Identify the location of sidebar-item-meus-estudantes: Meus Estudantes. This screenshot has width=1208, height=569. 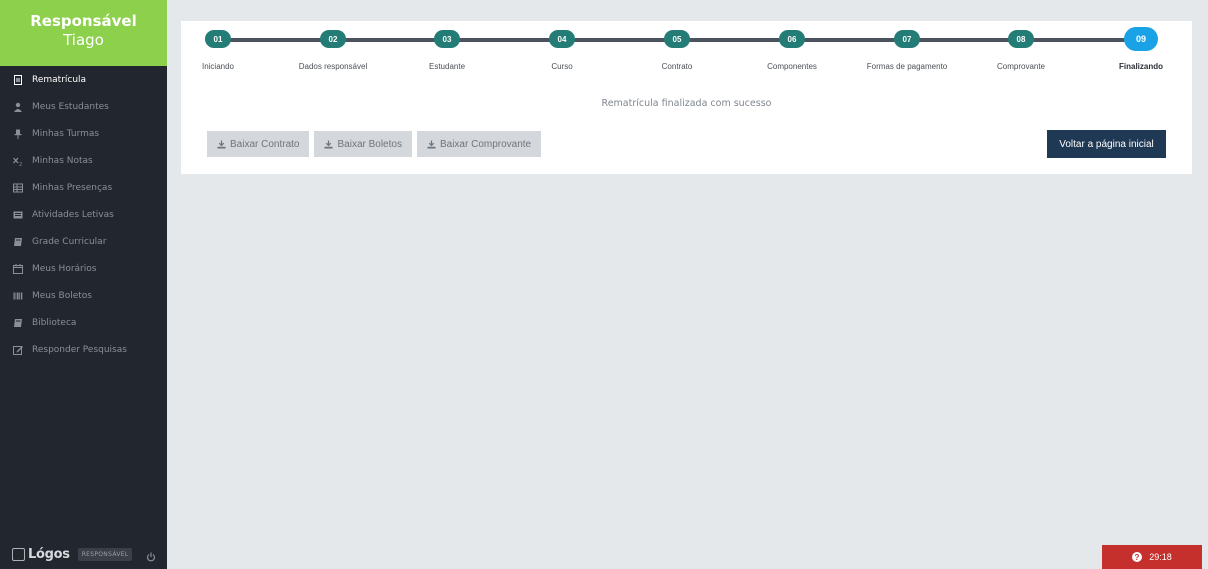
(83, 106).